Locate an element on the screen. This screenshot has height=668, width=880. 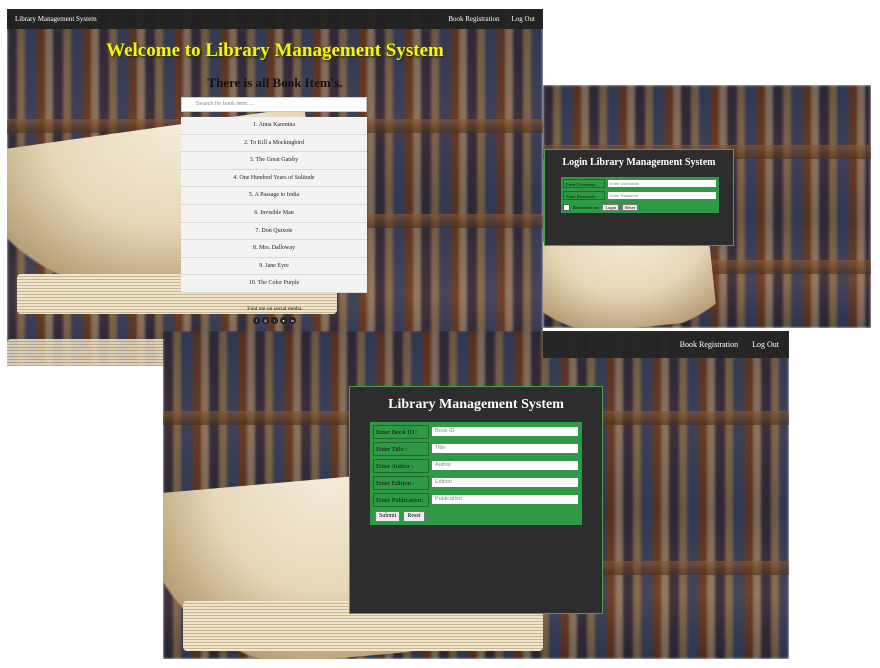
edition-label: Enter Edition : is located at coordinates (401, 483).